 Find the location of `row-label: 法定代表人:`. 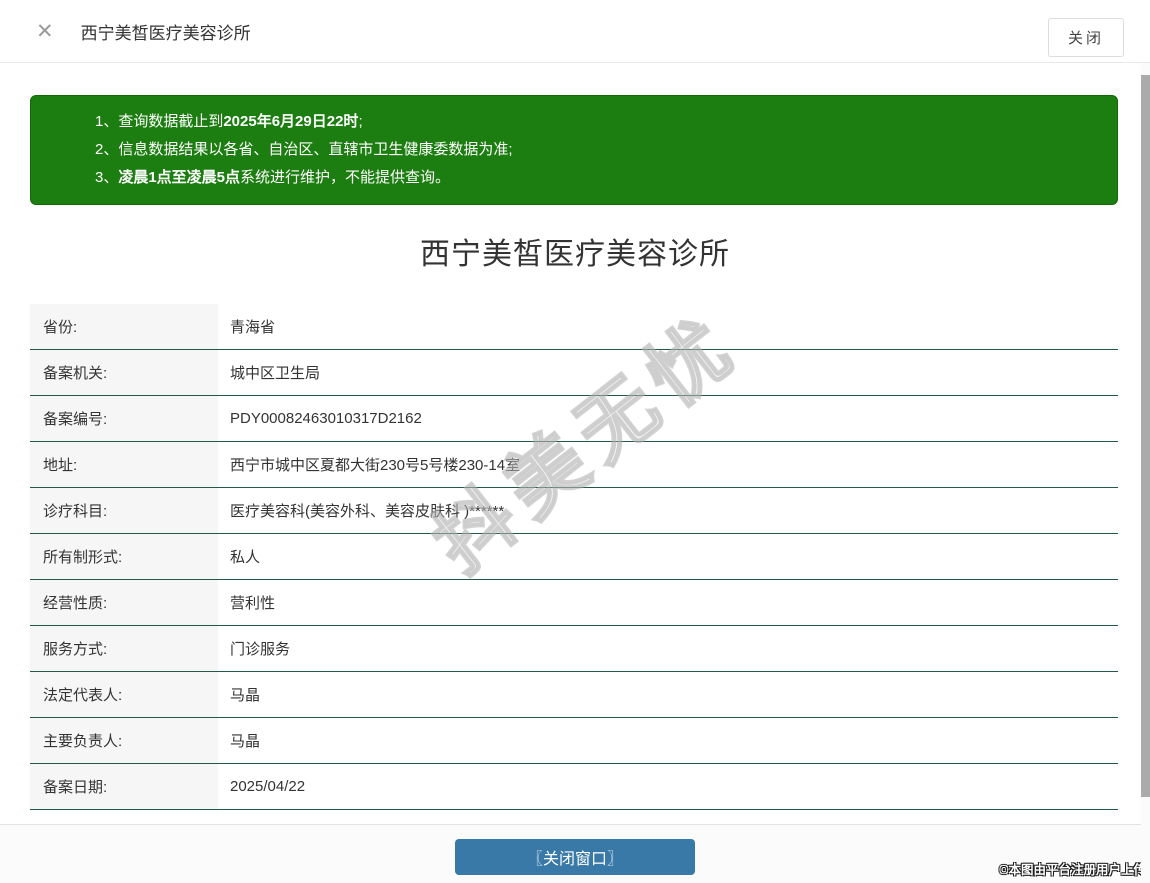

row-label: 法定代表人: is located at coordinates (124, 694).